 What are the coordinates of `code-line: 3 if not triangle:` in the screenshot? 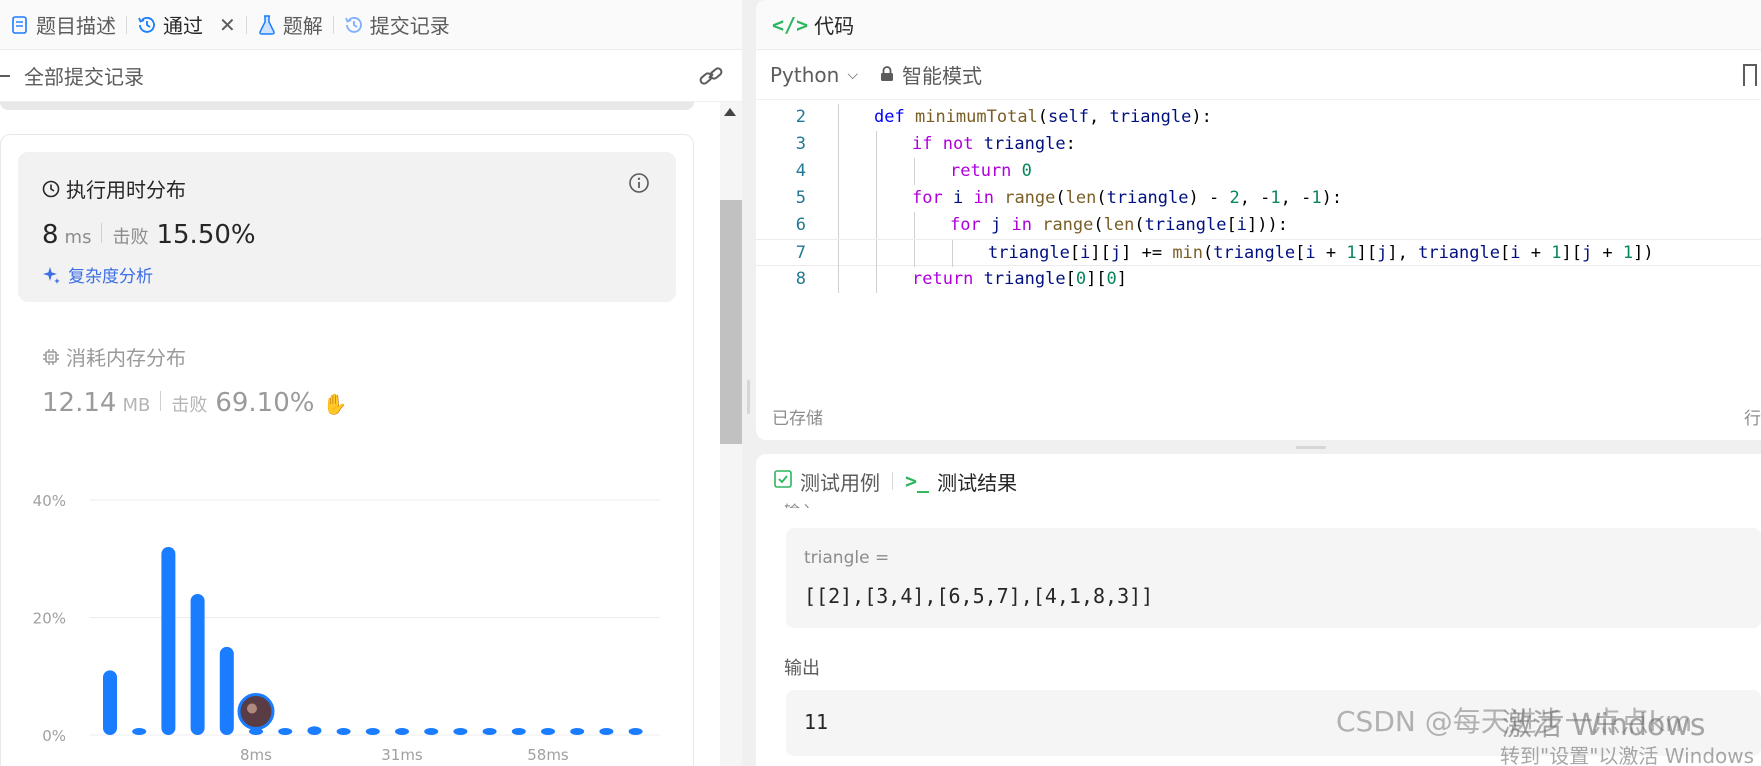 It's located at (1258, 144).